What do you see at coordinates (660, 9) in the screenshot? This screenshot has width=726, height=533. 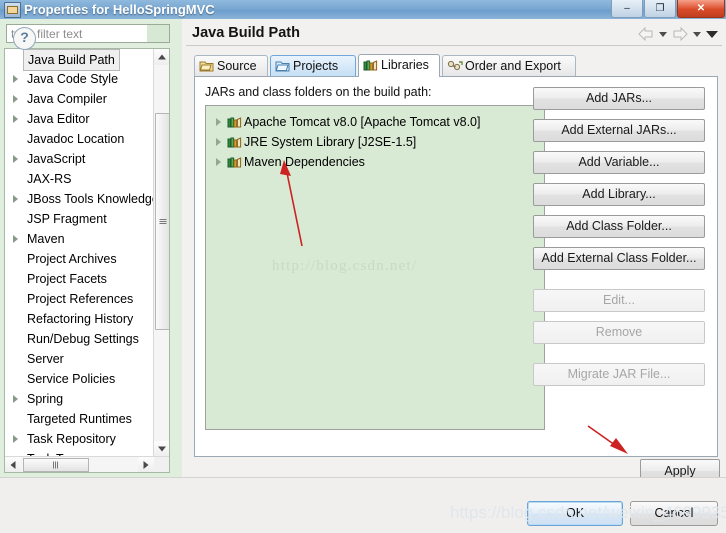 I see `maximize-button: ❐` at bounding box center [660, 9].